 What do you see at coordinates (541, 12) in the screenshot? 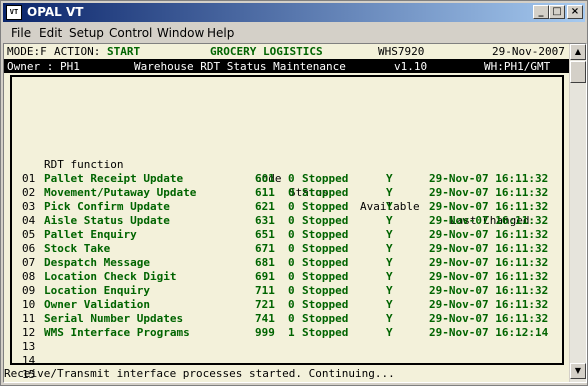
I see `minimize-button: _` at bounding box center [541, 12].